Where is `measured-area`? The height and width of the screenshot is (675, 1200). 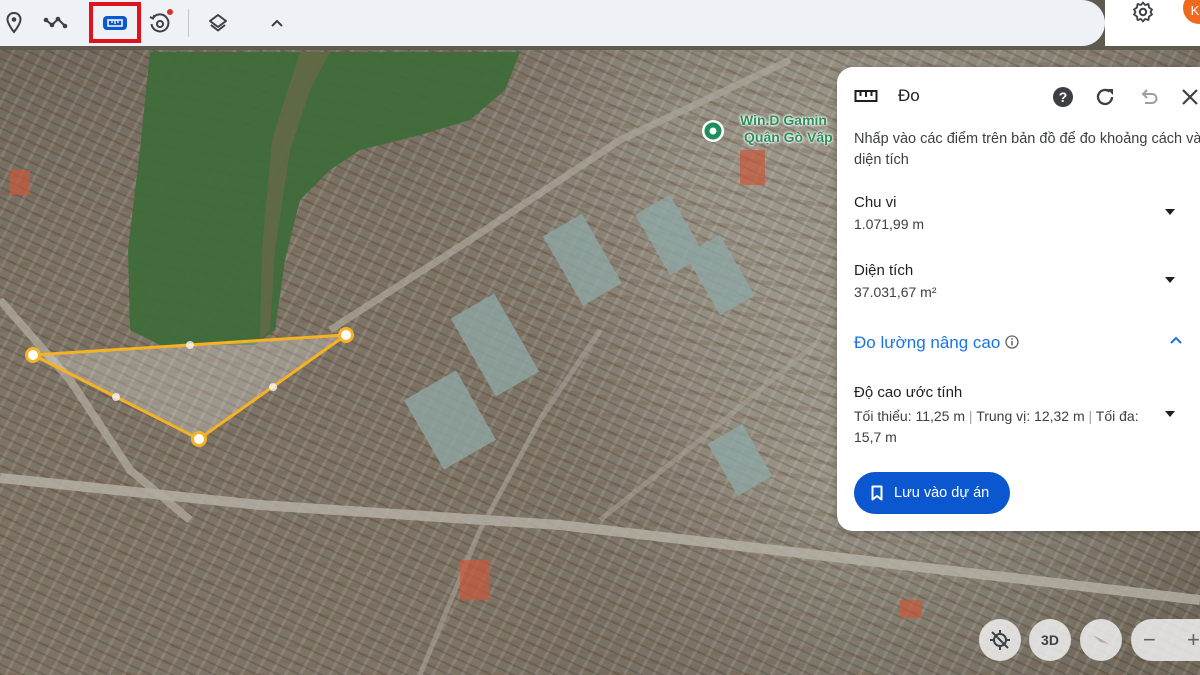
measured-area is located at coordinates (189, 387).